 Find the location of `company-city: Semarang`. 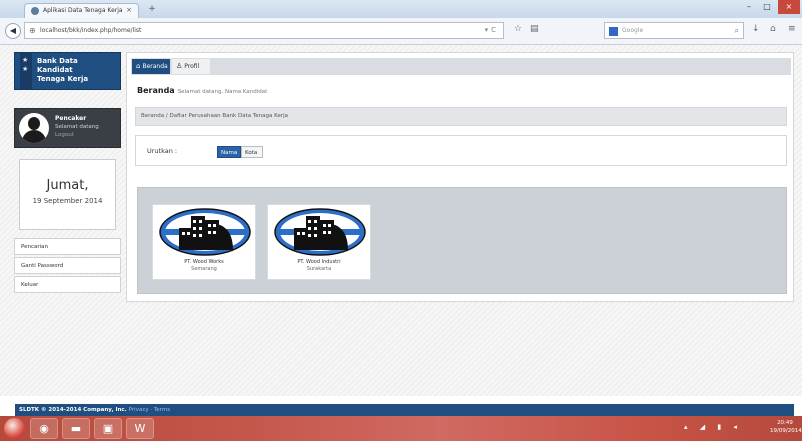

company-city: Semarang is located at coordinates (204, 269).